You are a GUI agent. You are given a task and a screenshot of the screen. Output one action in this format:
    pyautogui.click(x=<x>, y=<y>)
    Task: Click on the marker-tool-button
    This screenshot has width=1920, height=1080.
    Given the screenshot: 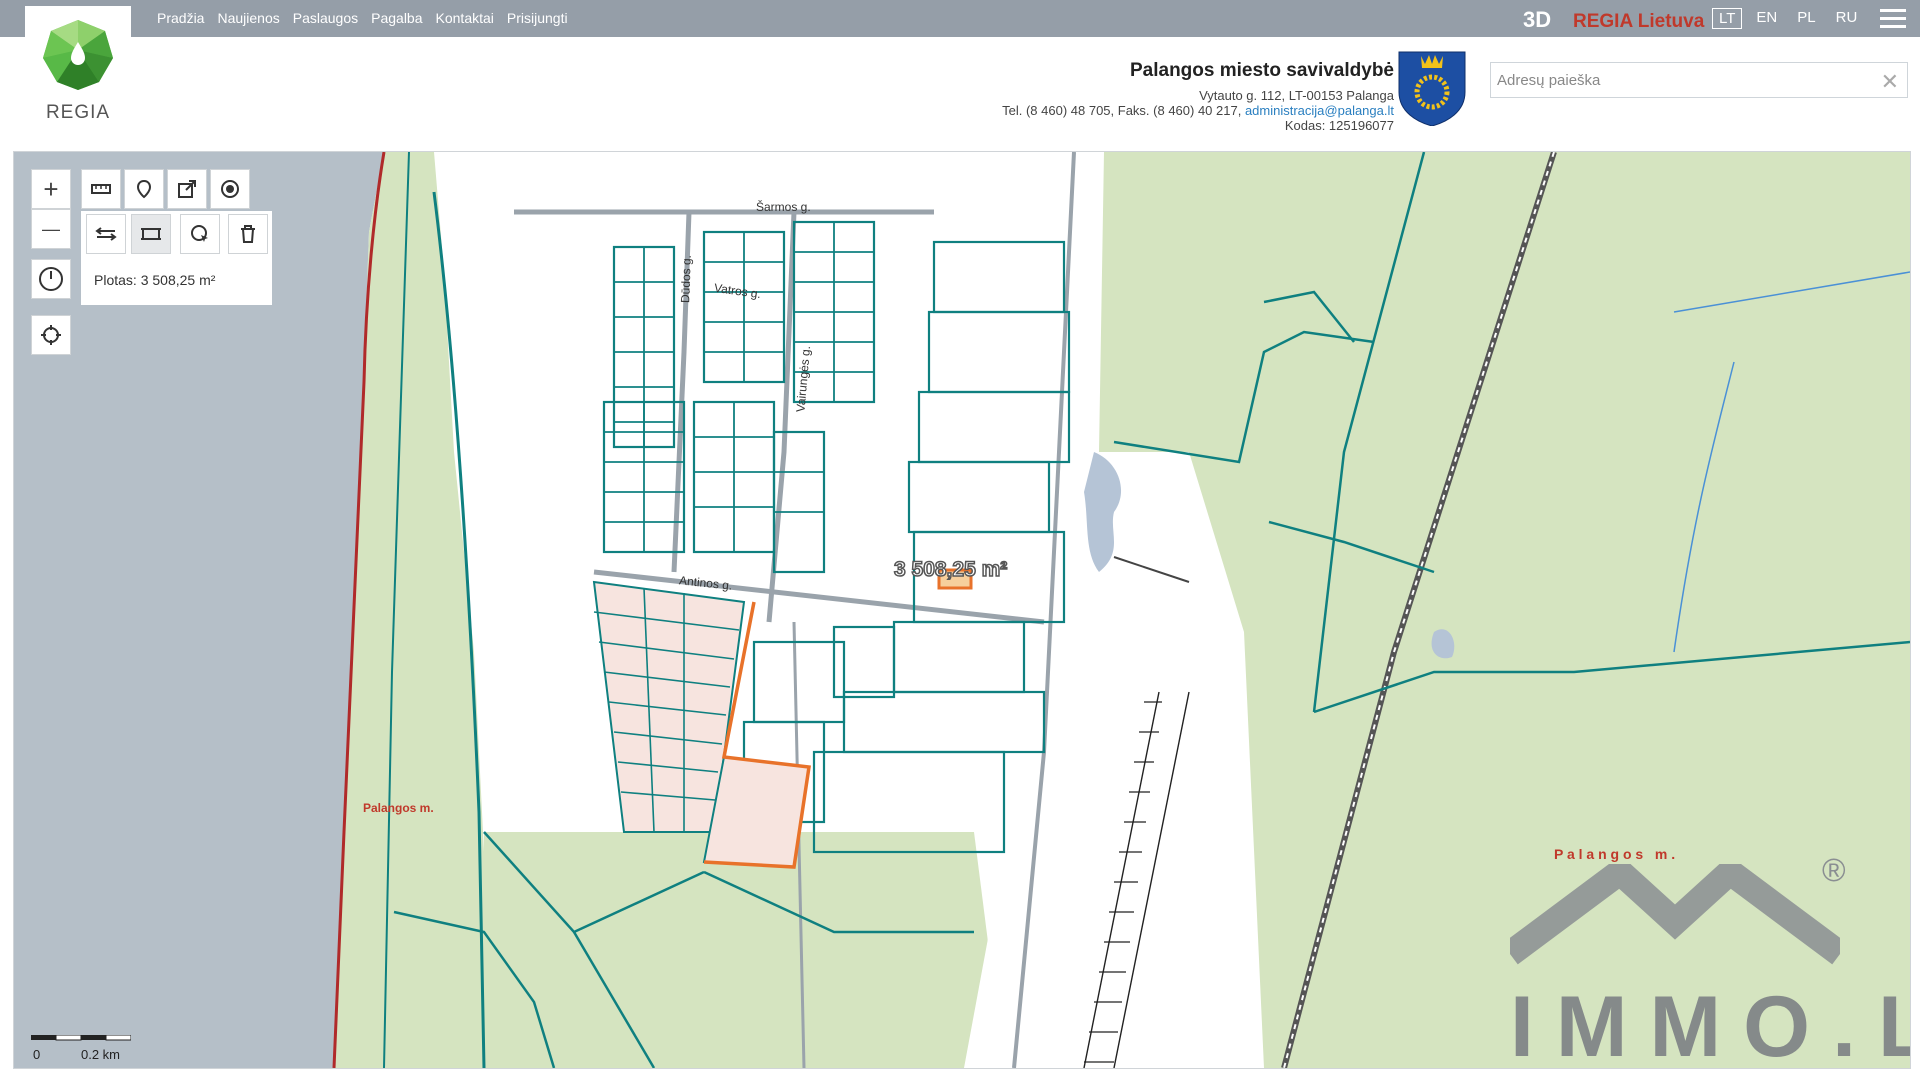 What is the action you would take?
    pyautogui.click(x=144, y=189)
    